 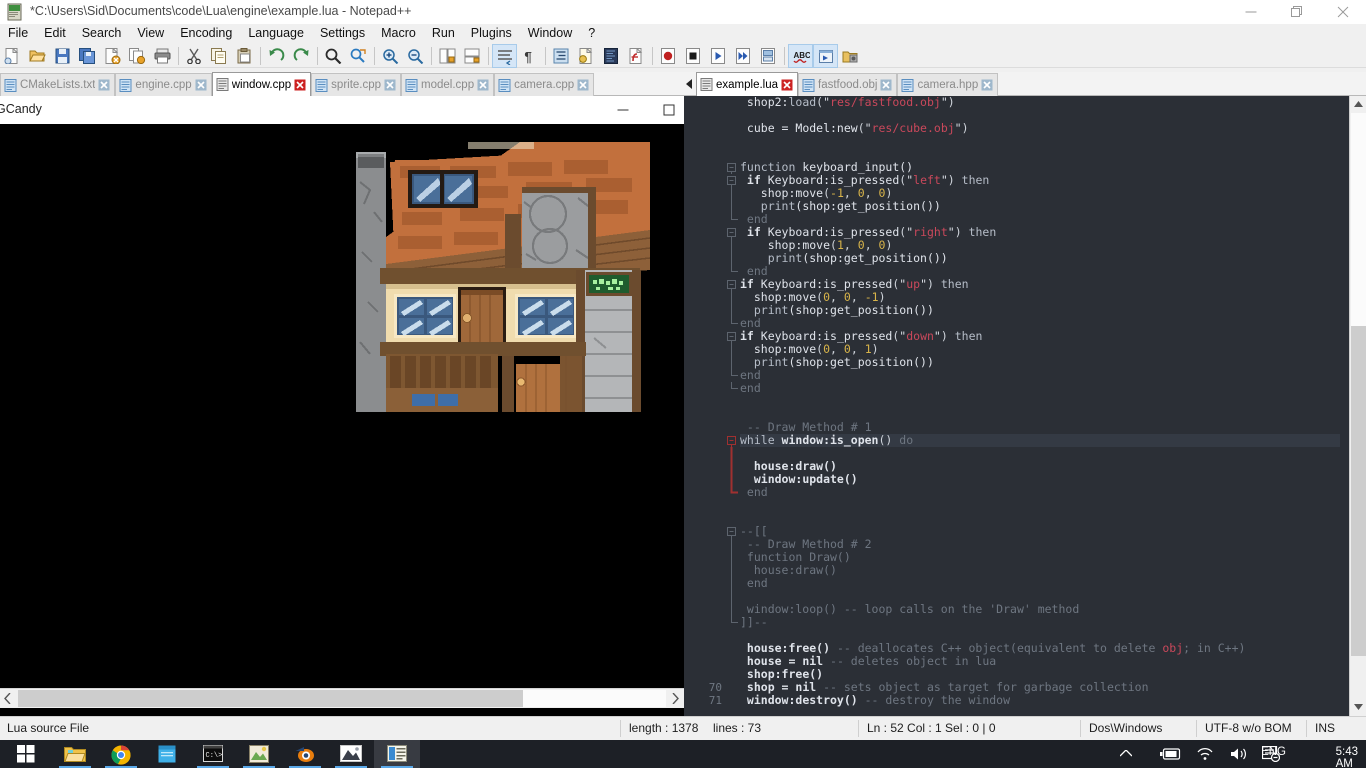 What do you see at coordinates (276, 34) in the screenshot?
I see `menu-language: Language` at bounding box center [276, 34].